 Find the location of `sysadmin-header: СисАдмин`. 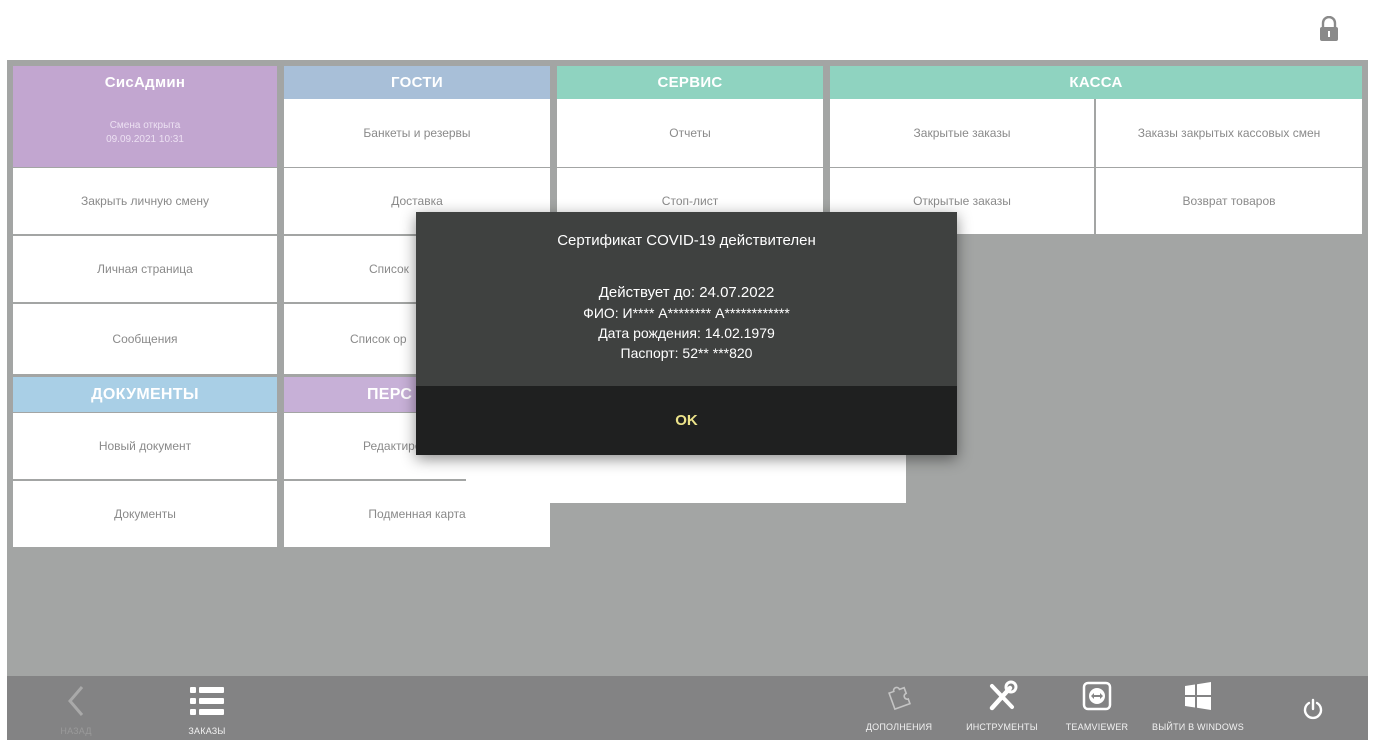

sysadmin-header: СисАдмин is located at coordinates (145, 82).